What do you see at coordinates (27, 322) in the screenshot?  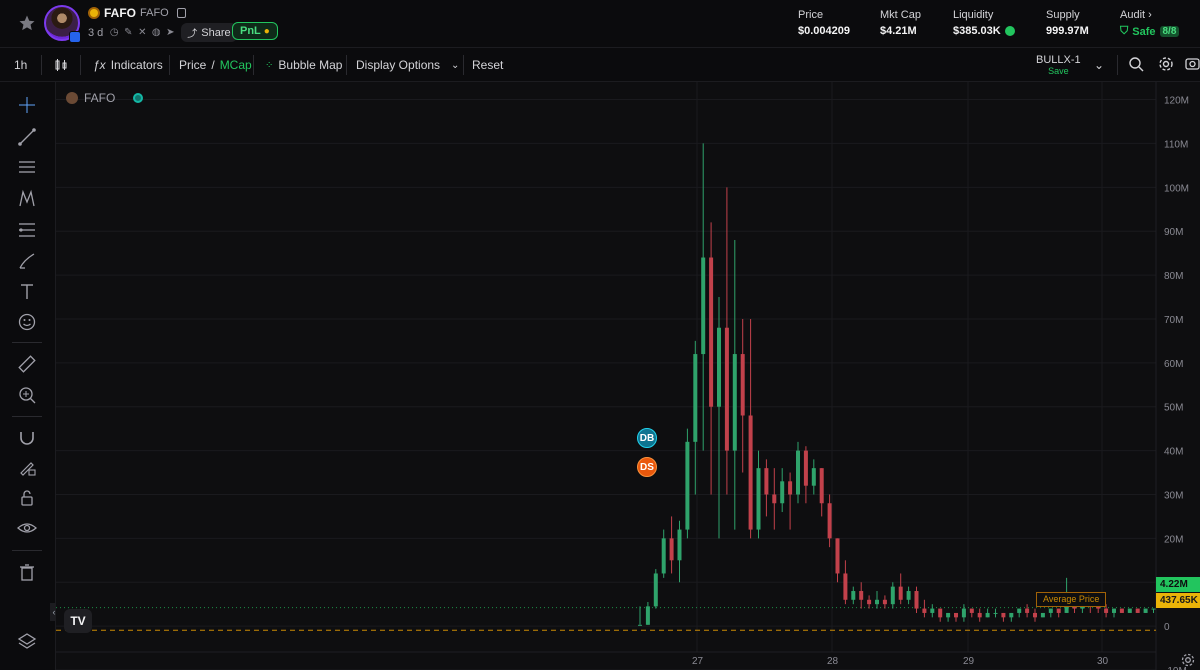 I see `emoji-icon` at bounding box center [27, 322].